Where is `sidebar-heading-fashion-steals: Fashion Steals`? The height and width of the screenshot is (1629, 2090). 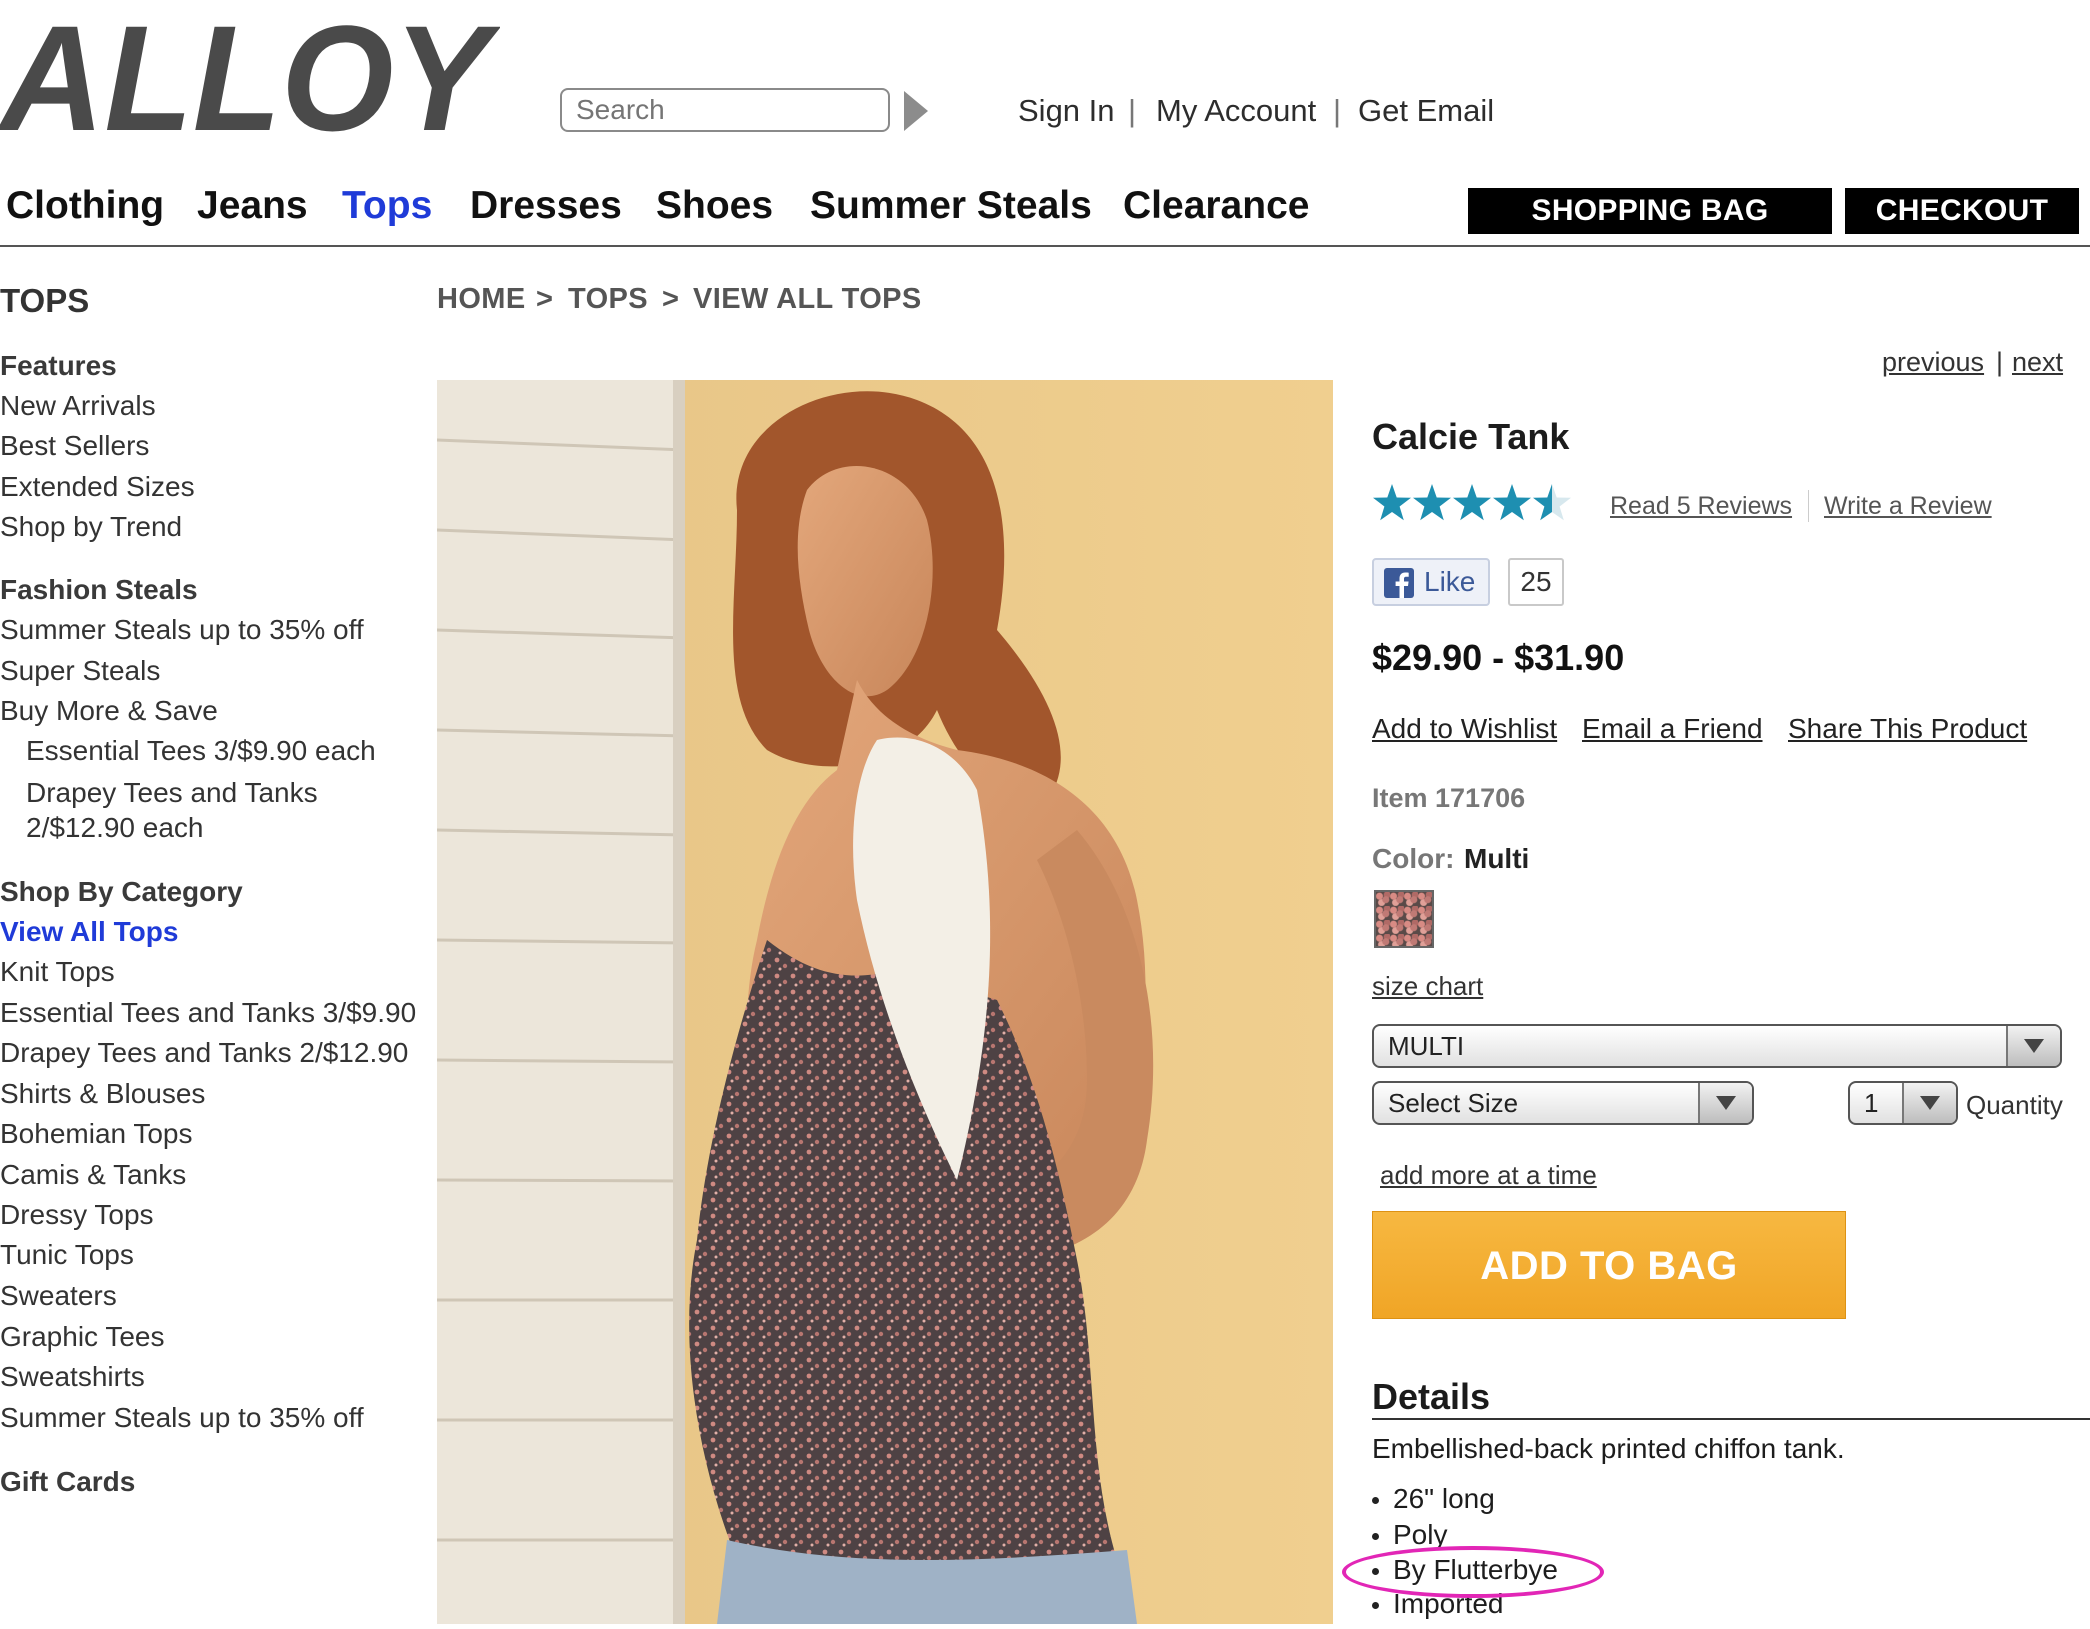
sidebar-heading-fashion-steals: Fashion Steals is located at coordinates (99, 589).